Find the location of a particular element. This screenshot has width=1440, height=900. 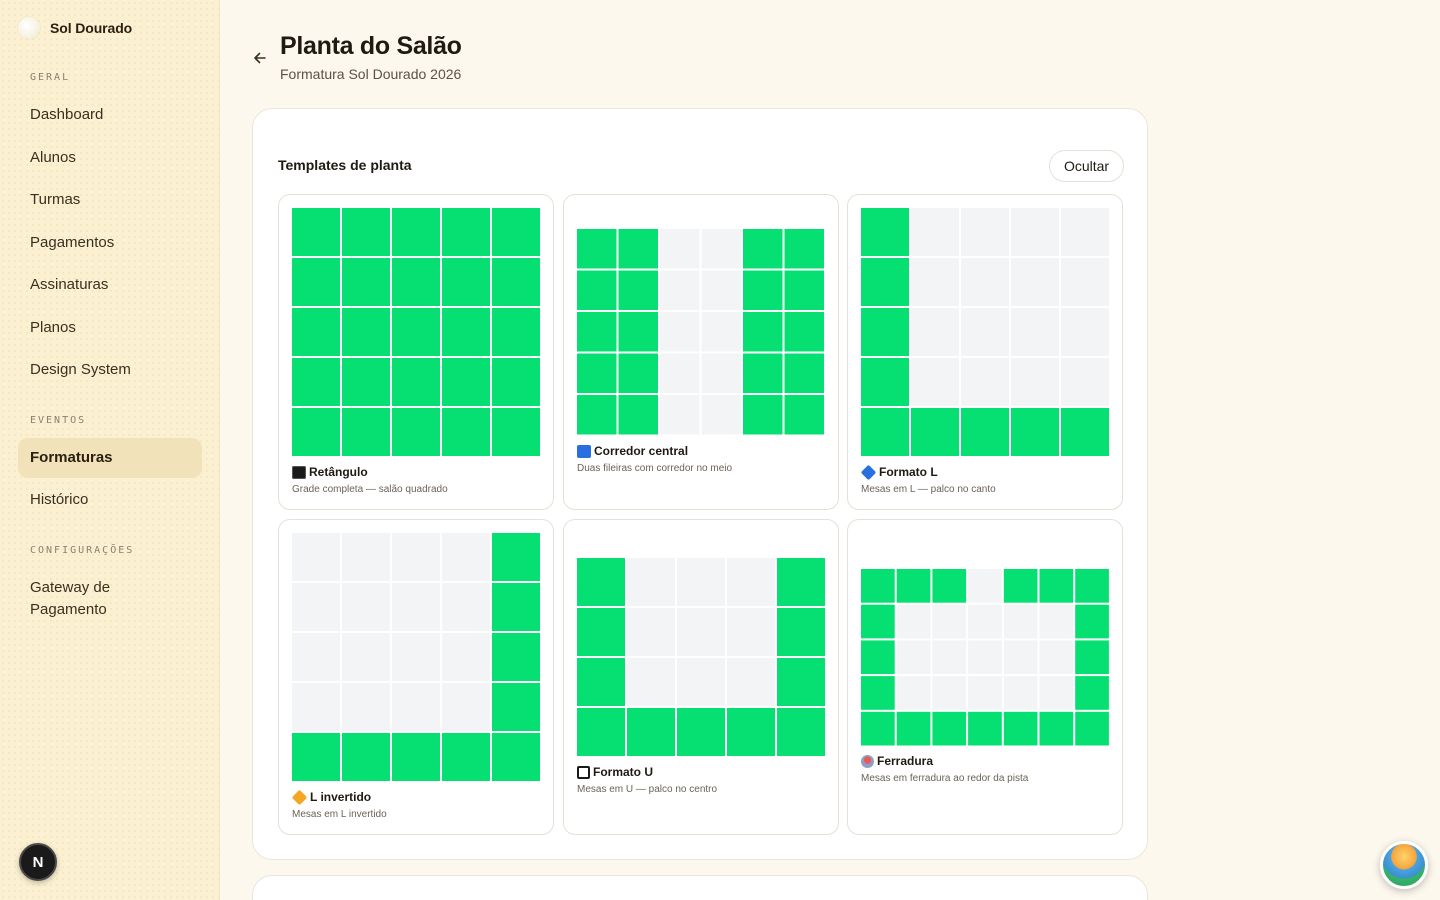

sidebar-item-gateway-de-pagamento: Gateway de Pagamento is located at coordinates (93, 599).